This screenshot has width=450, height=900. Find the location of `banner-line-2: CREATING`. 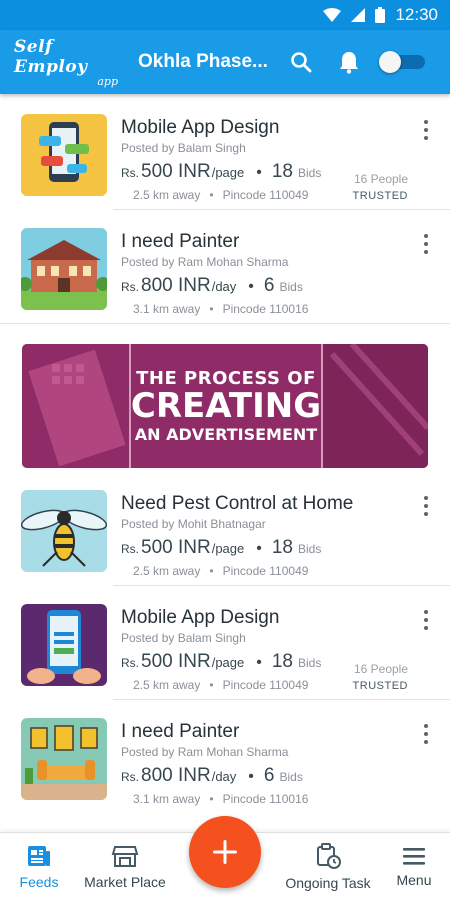

banner-line-2: CREATING is located at coordinates (226, 406).